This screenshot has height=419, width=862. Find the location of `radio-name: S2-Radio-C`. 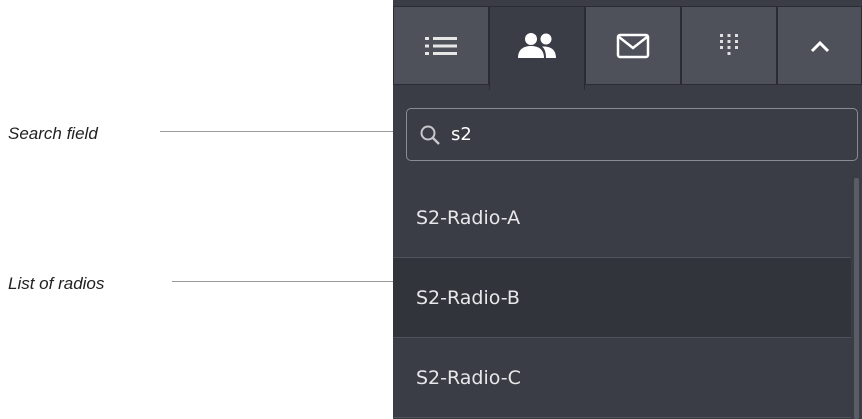

radio-name: S2-Radio-C is located at coordinates (468, 377).